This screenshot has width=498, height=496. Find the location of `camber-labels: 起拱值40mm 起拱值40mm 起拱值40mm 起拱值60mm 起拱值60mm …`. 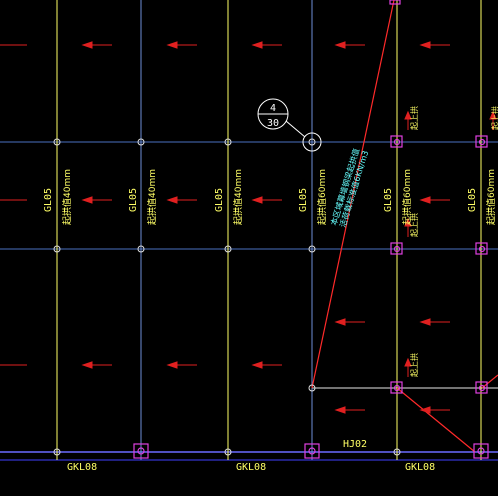

camber-labels: 起拱值40mm 起拱值40mm 起拱值40mm 起拱值60mm 起拱值60mm … is located at coordinates (279, 197).